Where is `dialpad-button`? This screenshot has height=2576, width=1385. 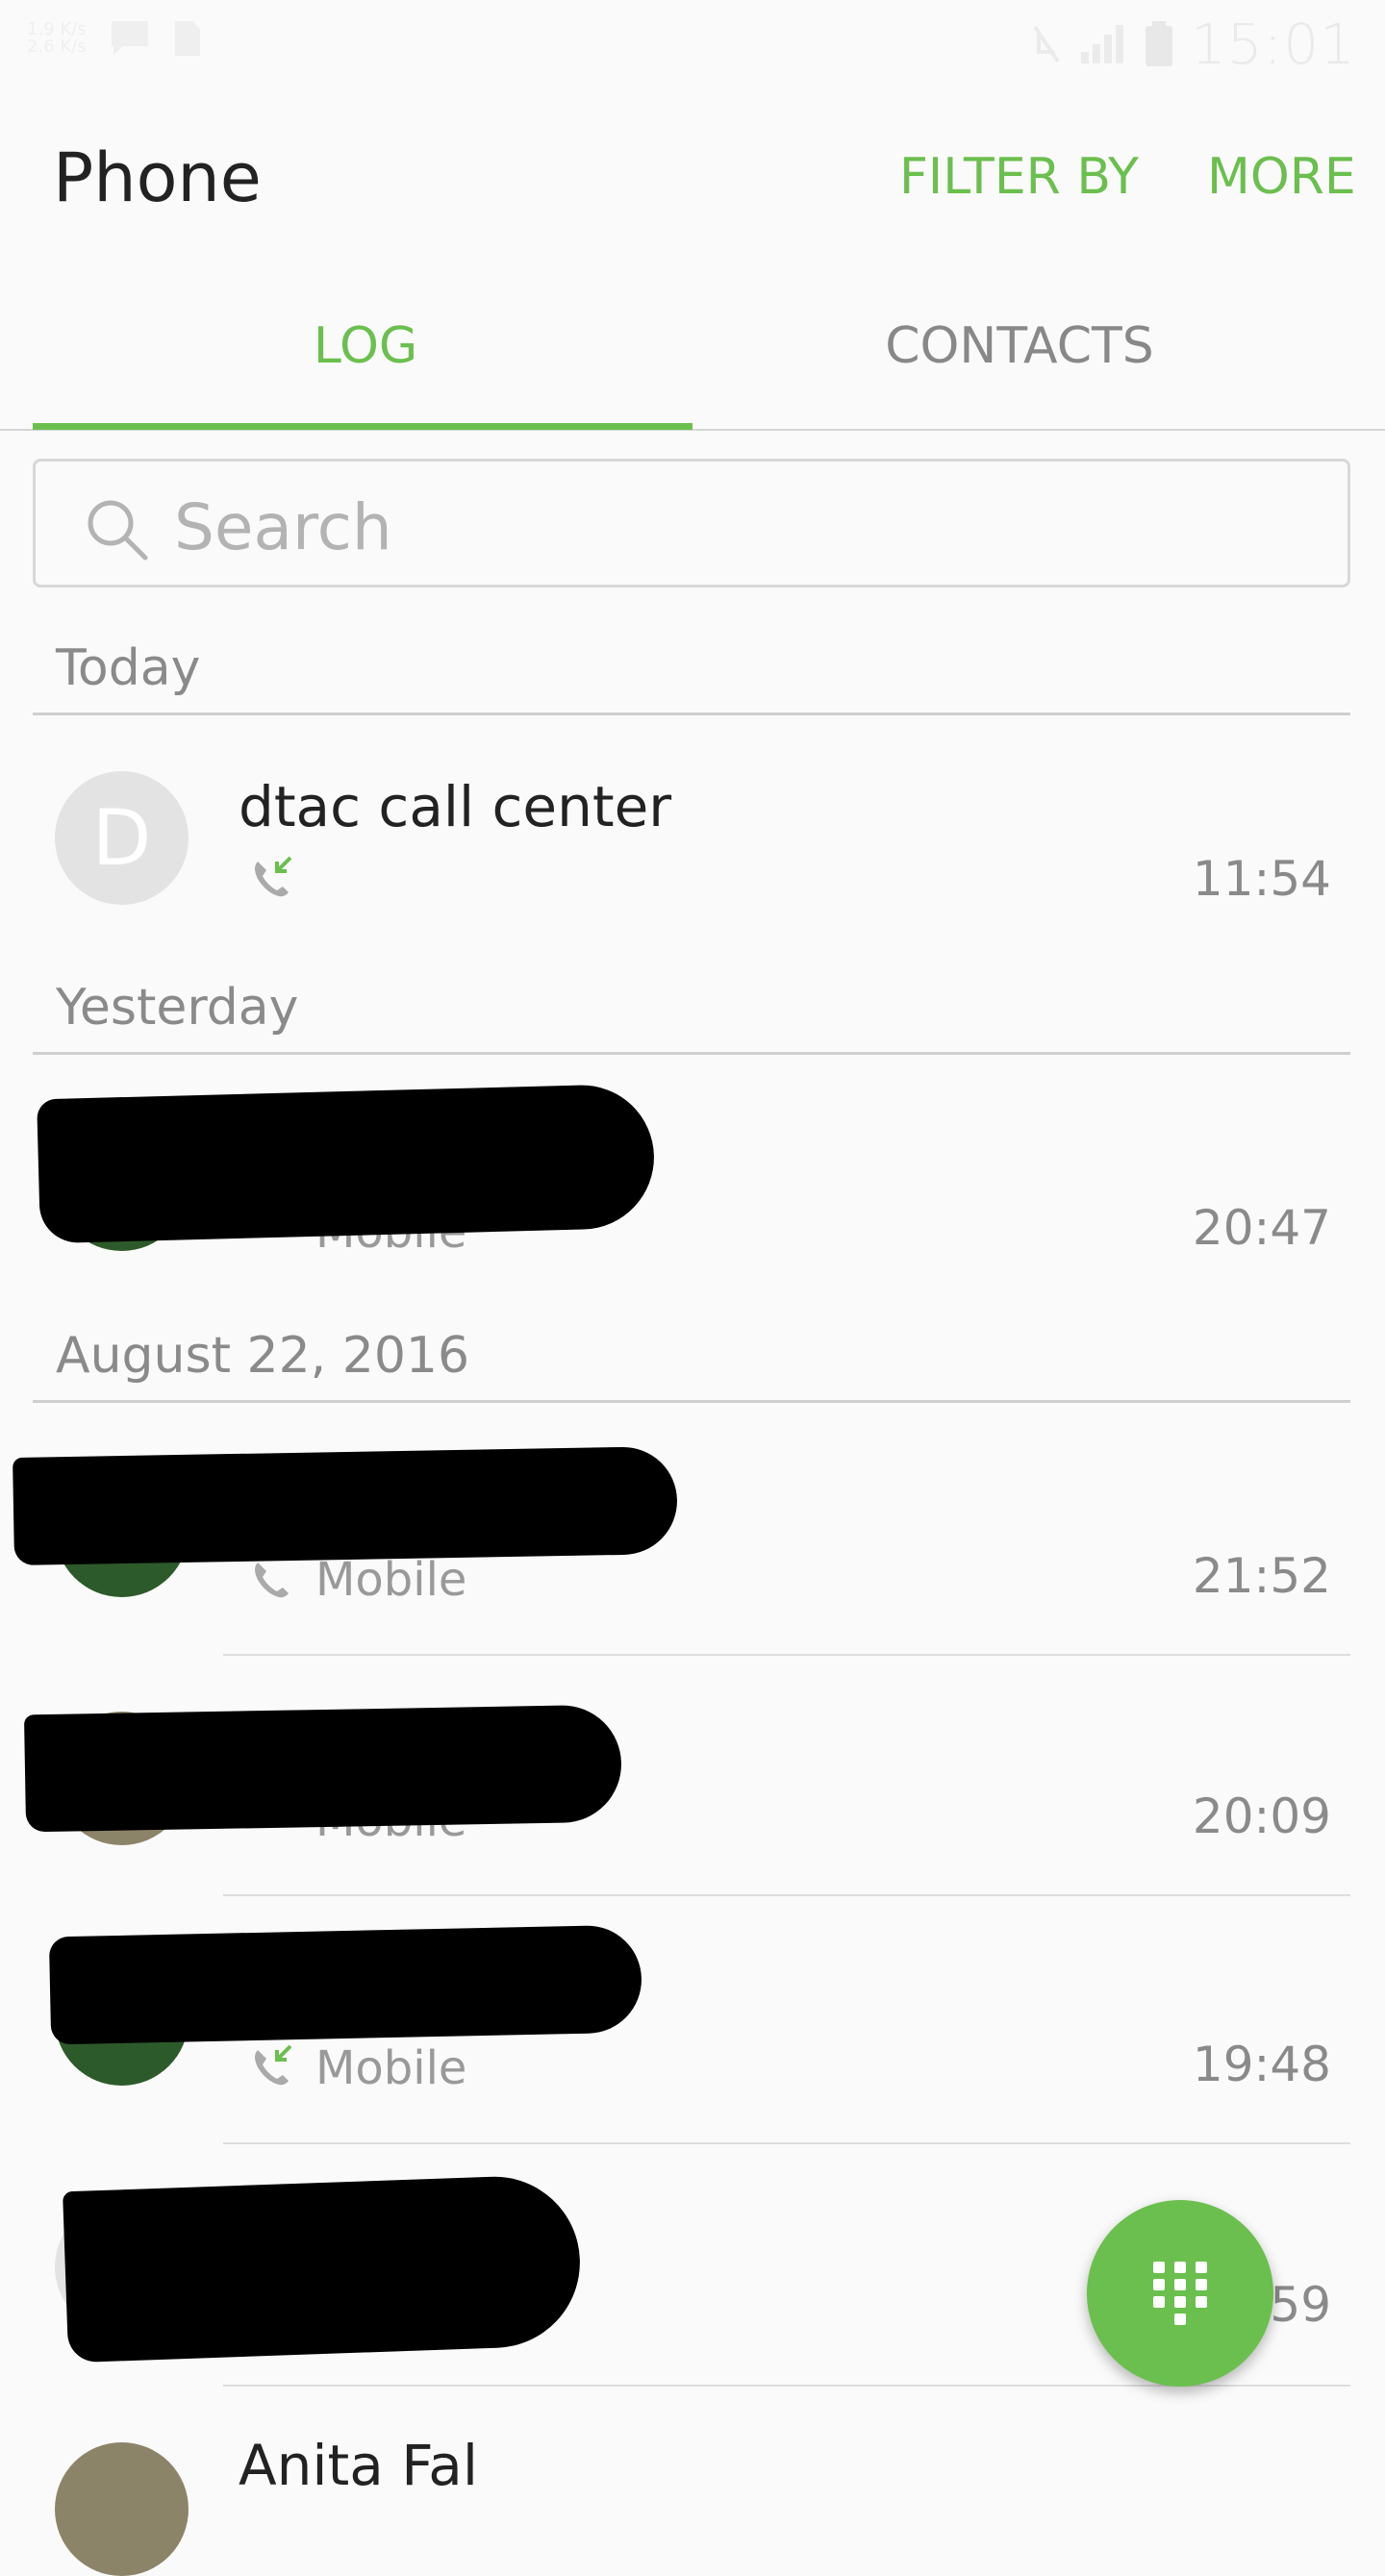 dialpad-button is located at coordinates (1180, 2293).